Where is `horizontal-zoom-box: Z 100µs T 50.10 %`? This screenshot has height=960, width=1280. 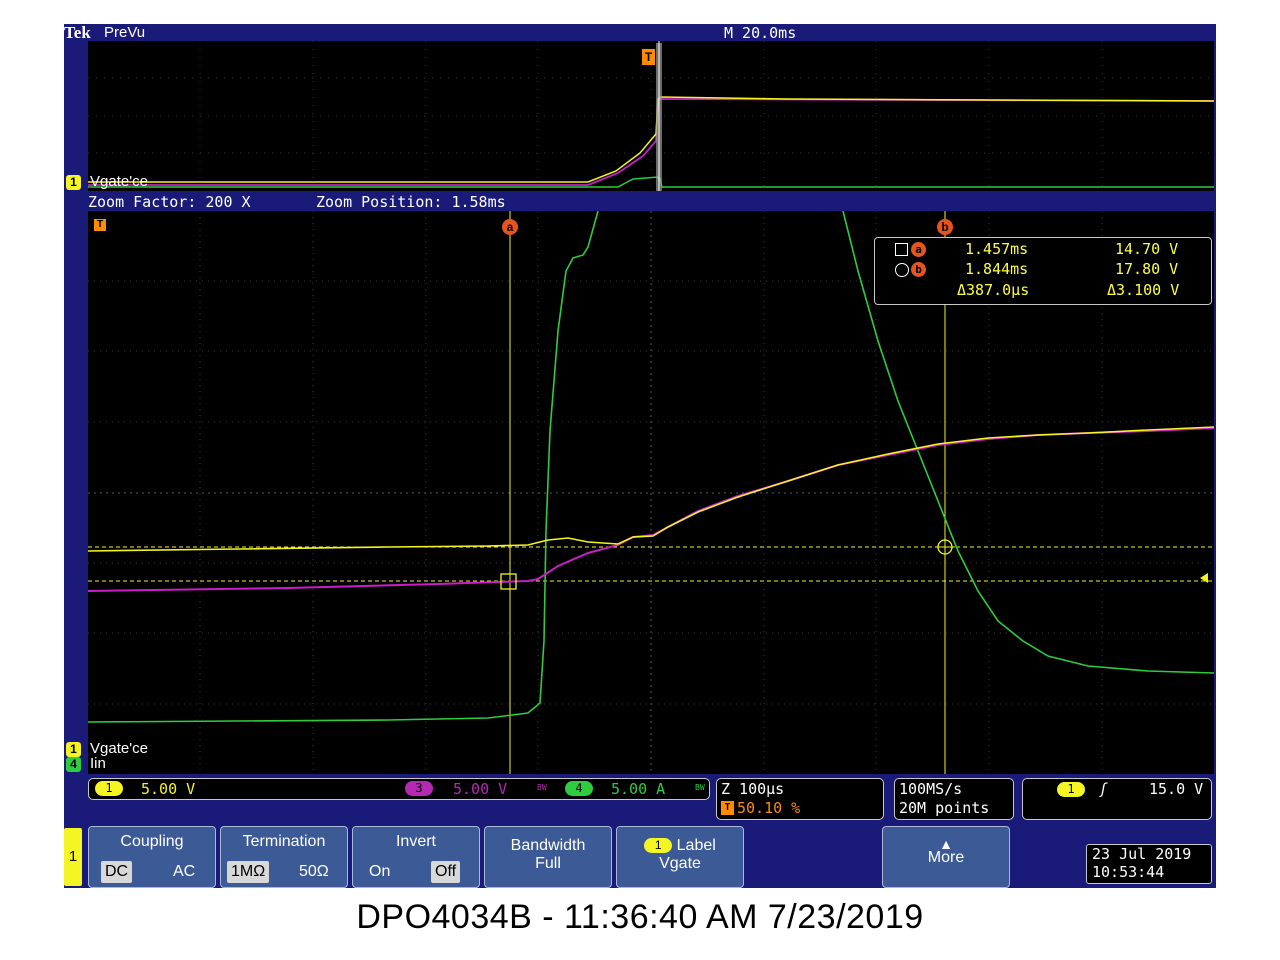 horizontal-zoom-box: Z 100µs T 50.10 % is located at coordinates (800, 799).